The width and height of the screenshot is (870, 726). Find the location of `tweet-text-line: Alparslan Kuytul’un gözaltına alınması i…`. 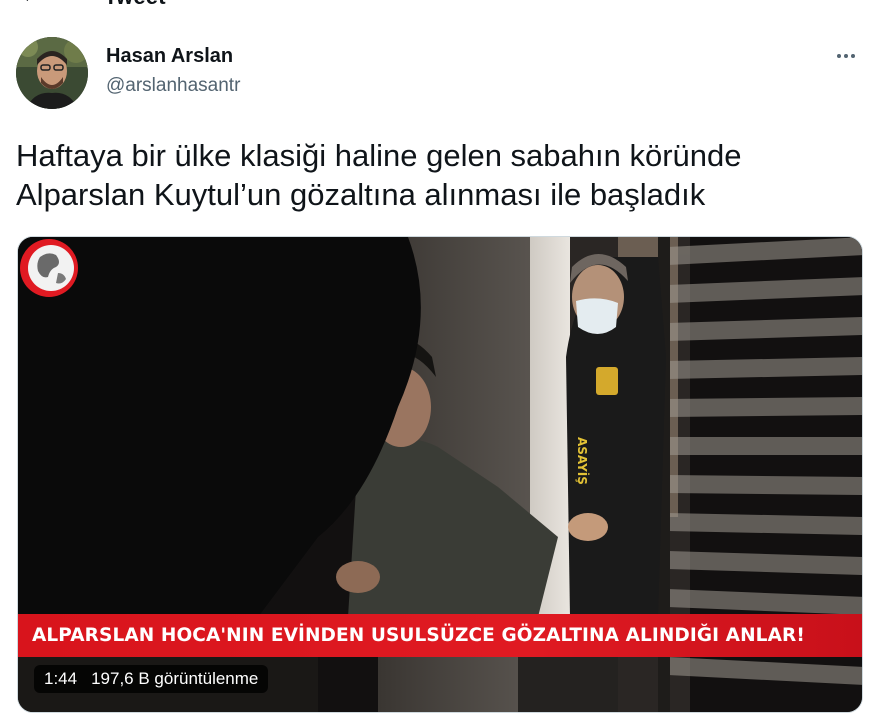

tweet-text-line: Alparslan Kuytul’un gözaltına alınması i… is located at coordinates (361, 194).